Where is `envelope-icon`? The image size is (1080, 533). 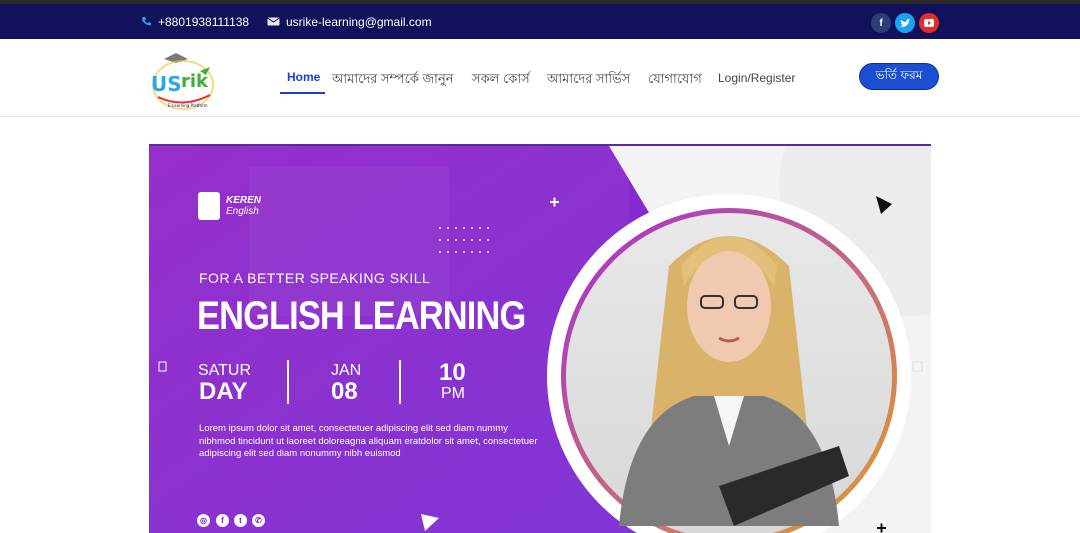 envelope-icon is located at coordinates (273, 21).